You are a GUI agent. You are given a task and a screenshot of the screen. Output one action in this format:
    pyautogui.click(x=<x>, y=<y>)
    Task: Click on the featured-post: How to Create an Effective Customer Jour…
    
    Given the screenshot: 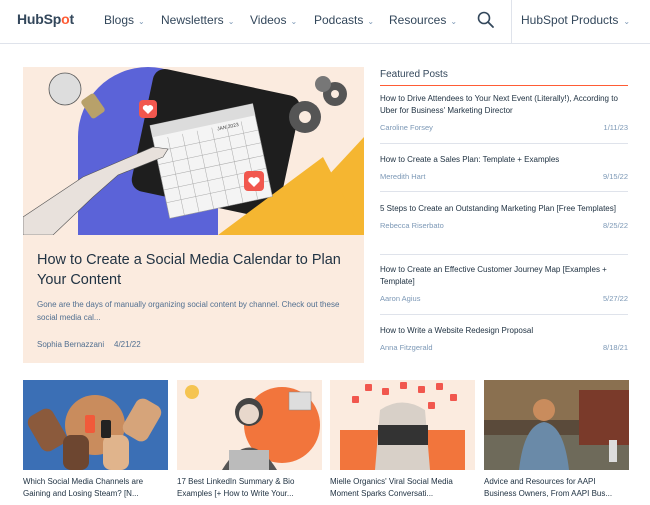 What is the action you would take?
    pyautogui.click(x=504, y=289)
    